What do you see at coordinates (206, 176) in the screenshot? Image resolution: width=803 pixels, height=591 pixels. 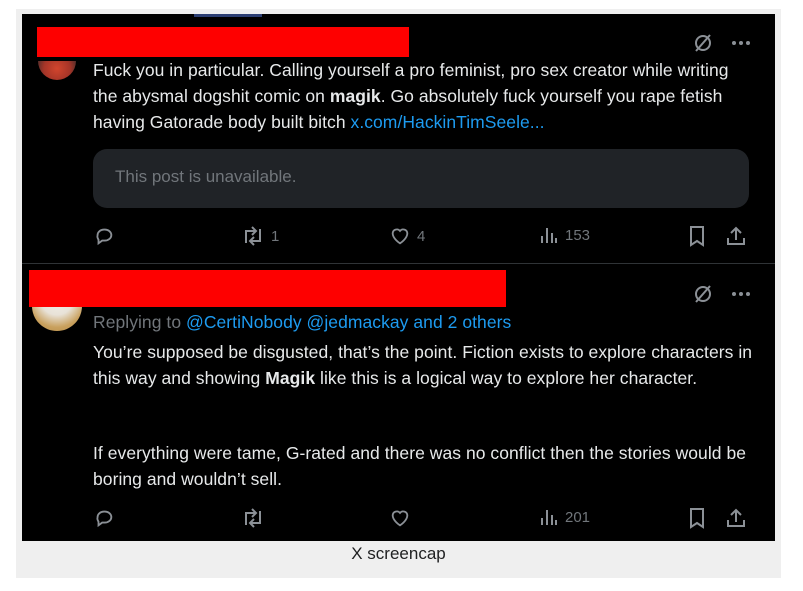 I see `quoted-post-text: This post is unavailable.` at bounding box center [206, 176].